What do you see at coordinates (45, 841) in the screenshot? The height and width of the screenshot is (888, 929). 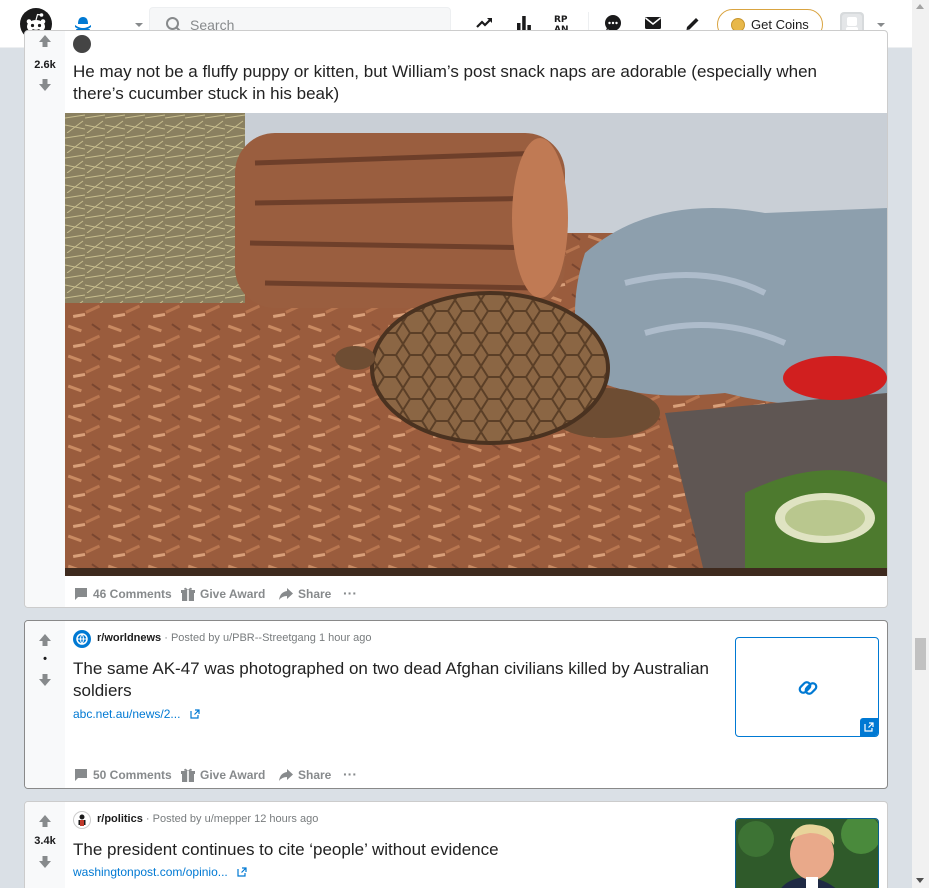 I see `score: 3.4k` at bounding box center [45, 841].